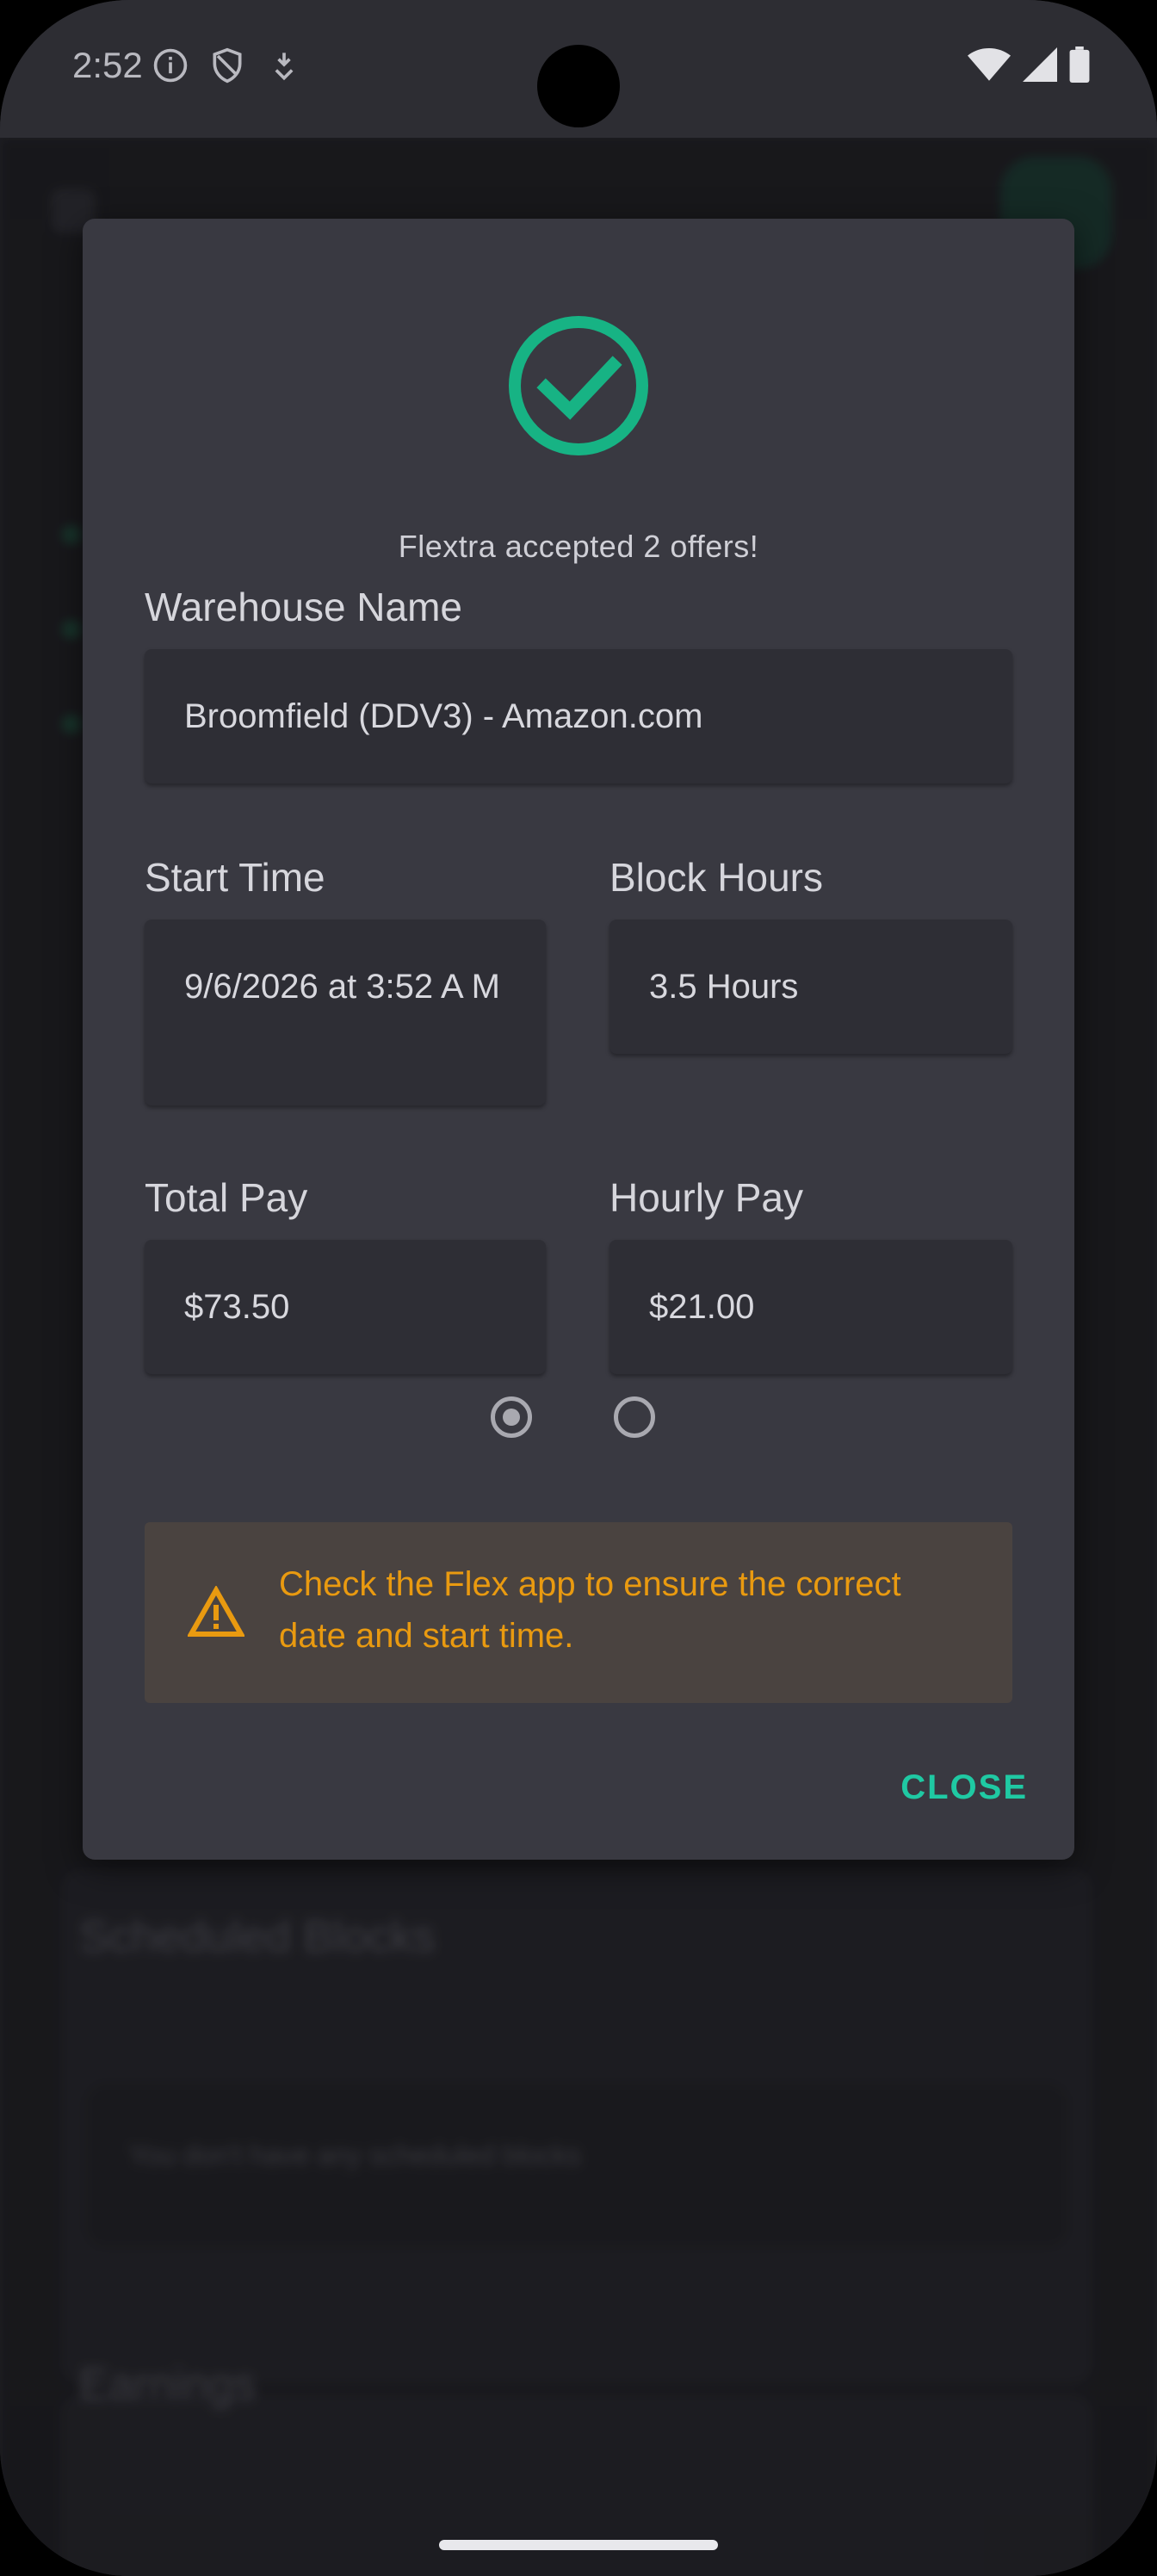 The width and height of the screenshot is (1157, 2576). Describe the element at coordinates (304, 607) in the screenshot. I see `warehouse-label: Warehouse Name` at that location.